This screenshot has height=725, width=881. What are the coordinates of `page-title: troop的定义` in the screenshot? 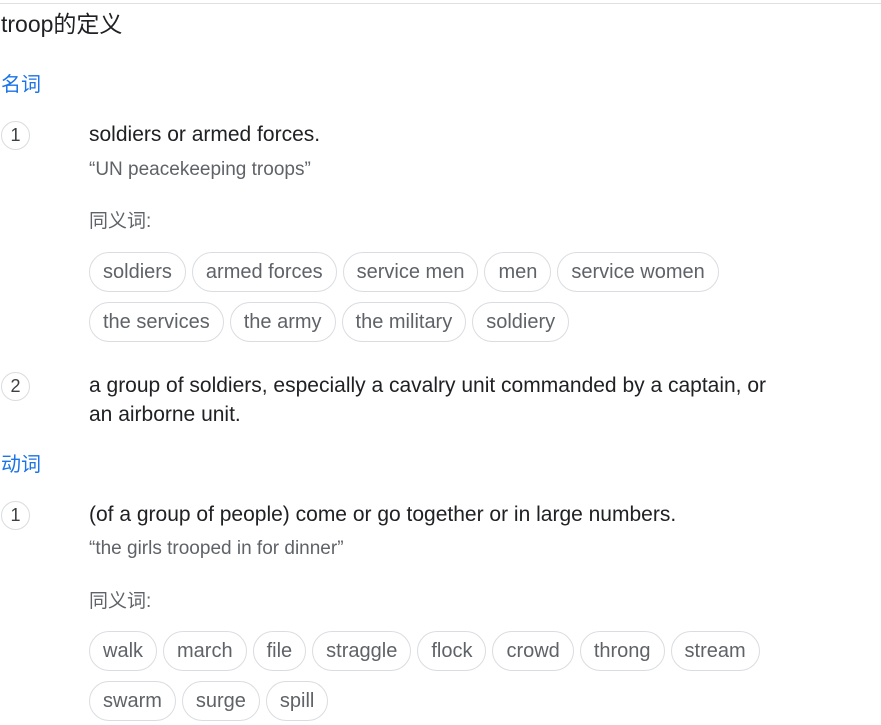 It's located at (62, 24).